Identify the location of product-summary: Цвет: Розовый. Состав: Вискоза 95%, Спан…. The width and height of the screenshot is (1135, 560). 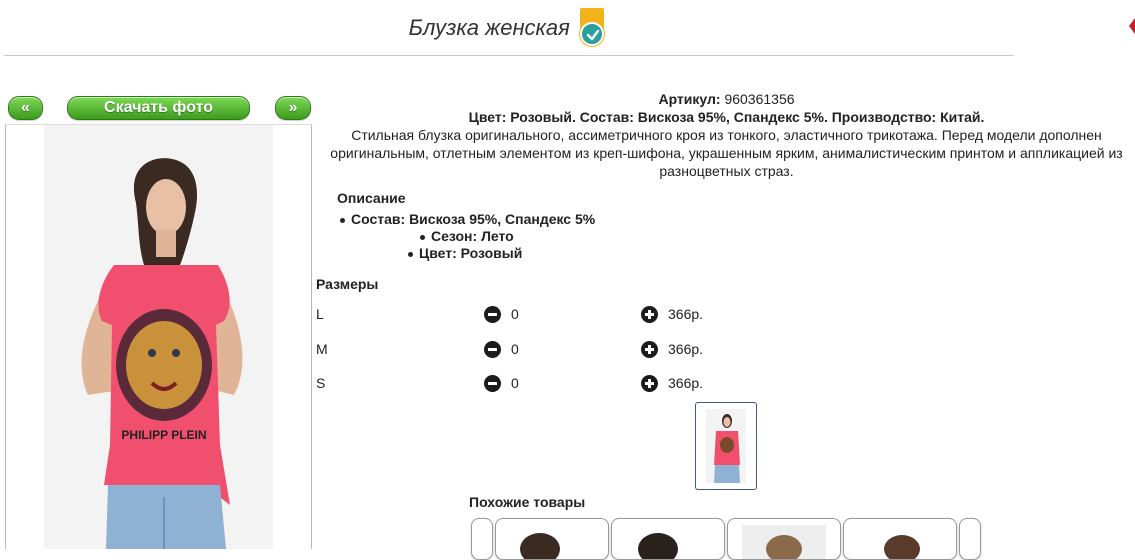
(726, 117).